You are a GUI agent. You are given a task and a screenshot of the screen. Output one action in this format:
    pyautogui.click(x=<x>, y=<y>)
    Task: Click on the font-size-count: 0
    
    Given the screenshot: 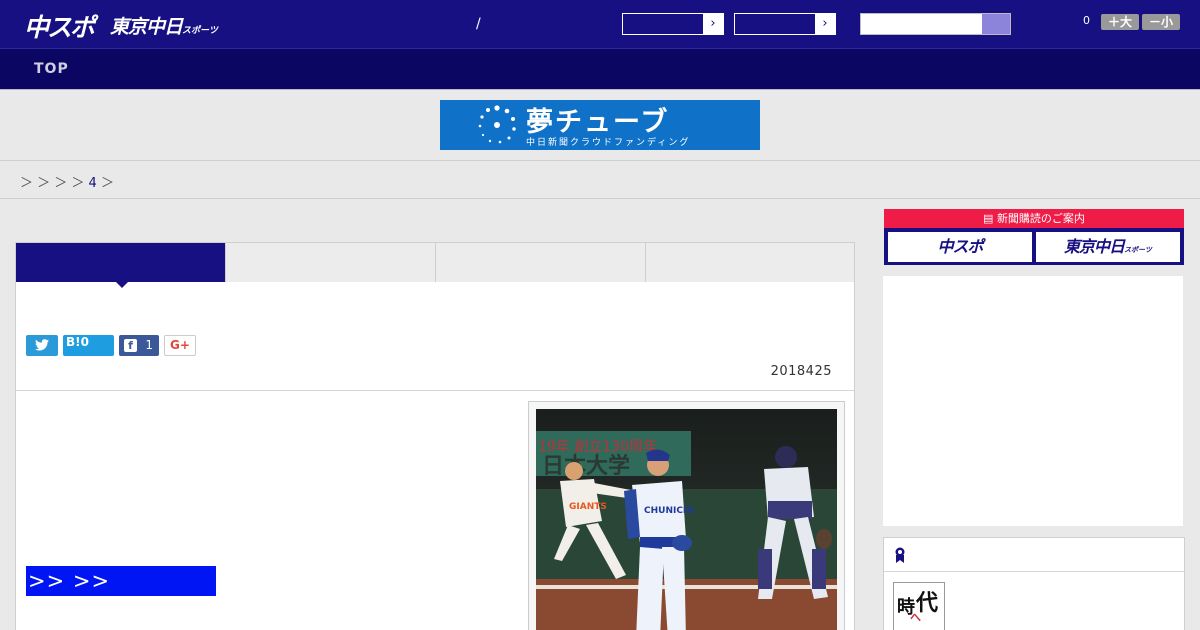 What is the action you would take?
    pyautogui.click(x=1086, y=20)
    